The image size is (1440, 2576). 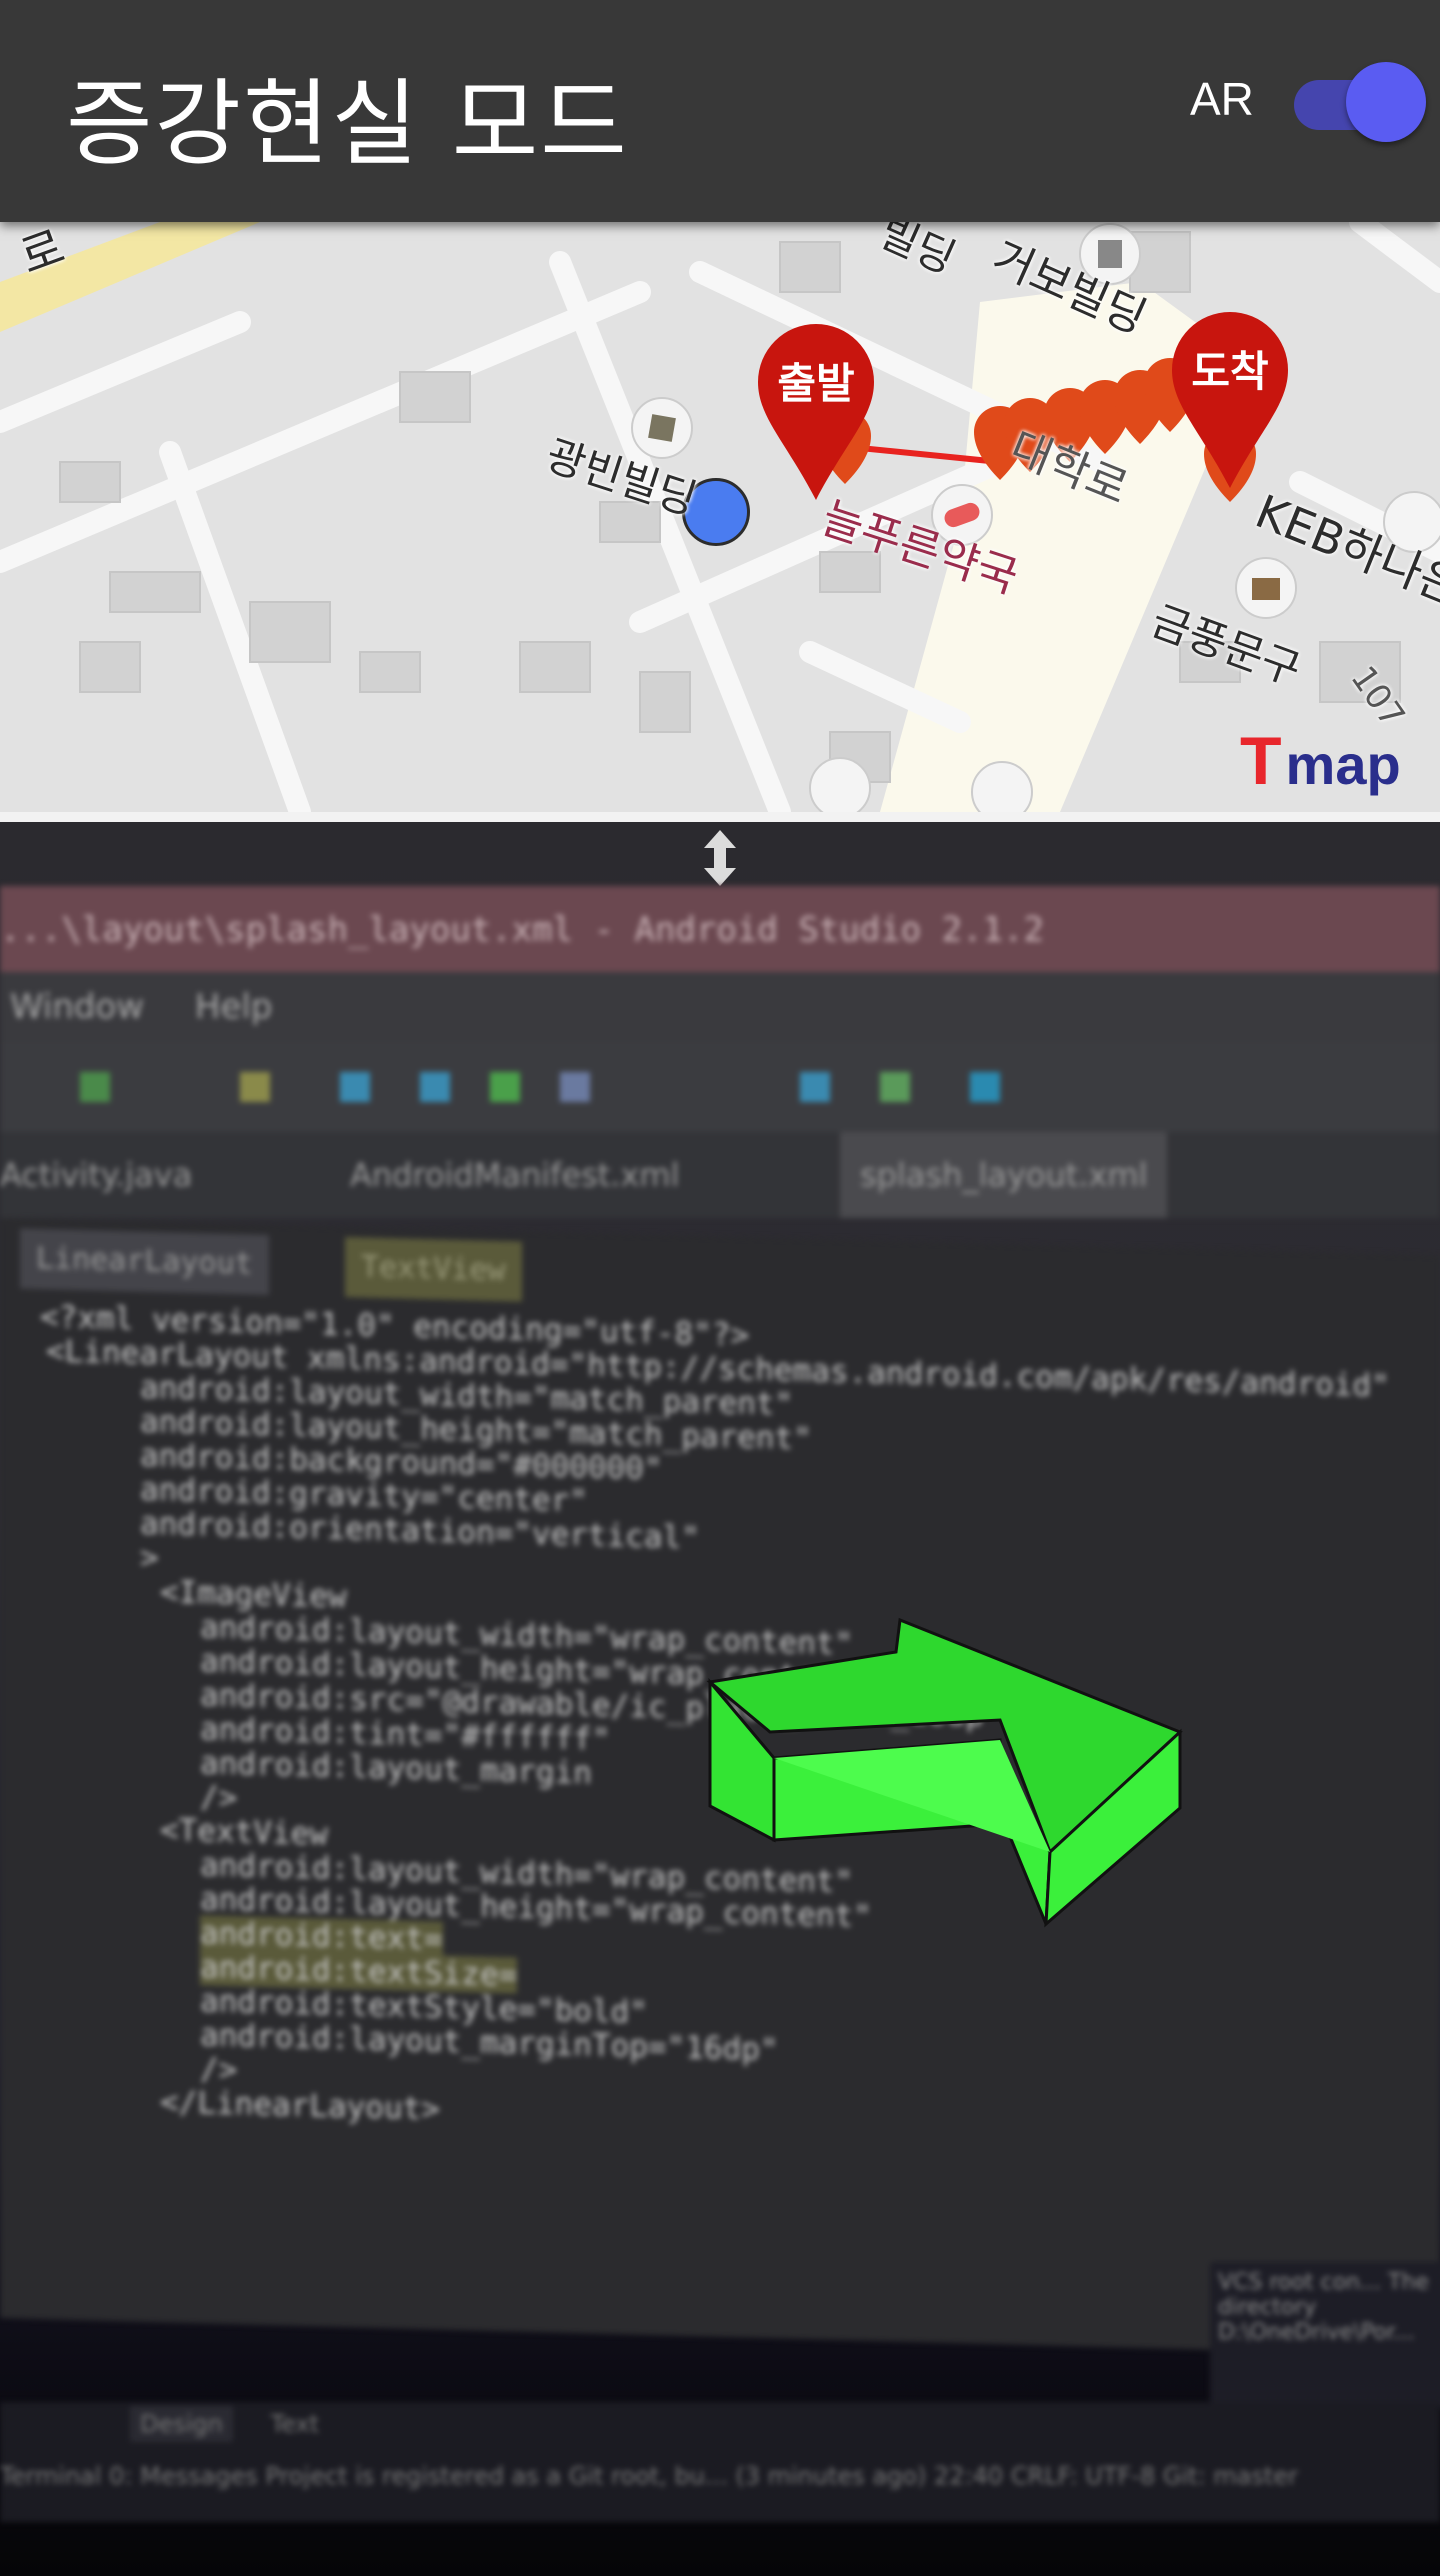 What do you see at coordinates (347, 124) in the screenshot?
I see `page-title: 증강현실 모드` at bounding box center [347, 124].